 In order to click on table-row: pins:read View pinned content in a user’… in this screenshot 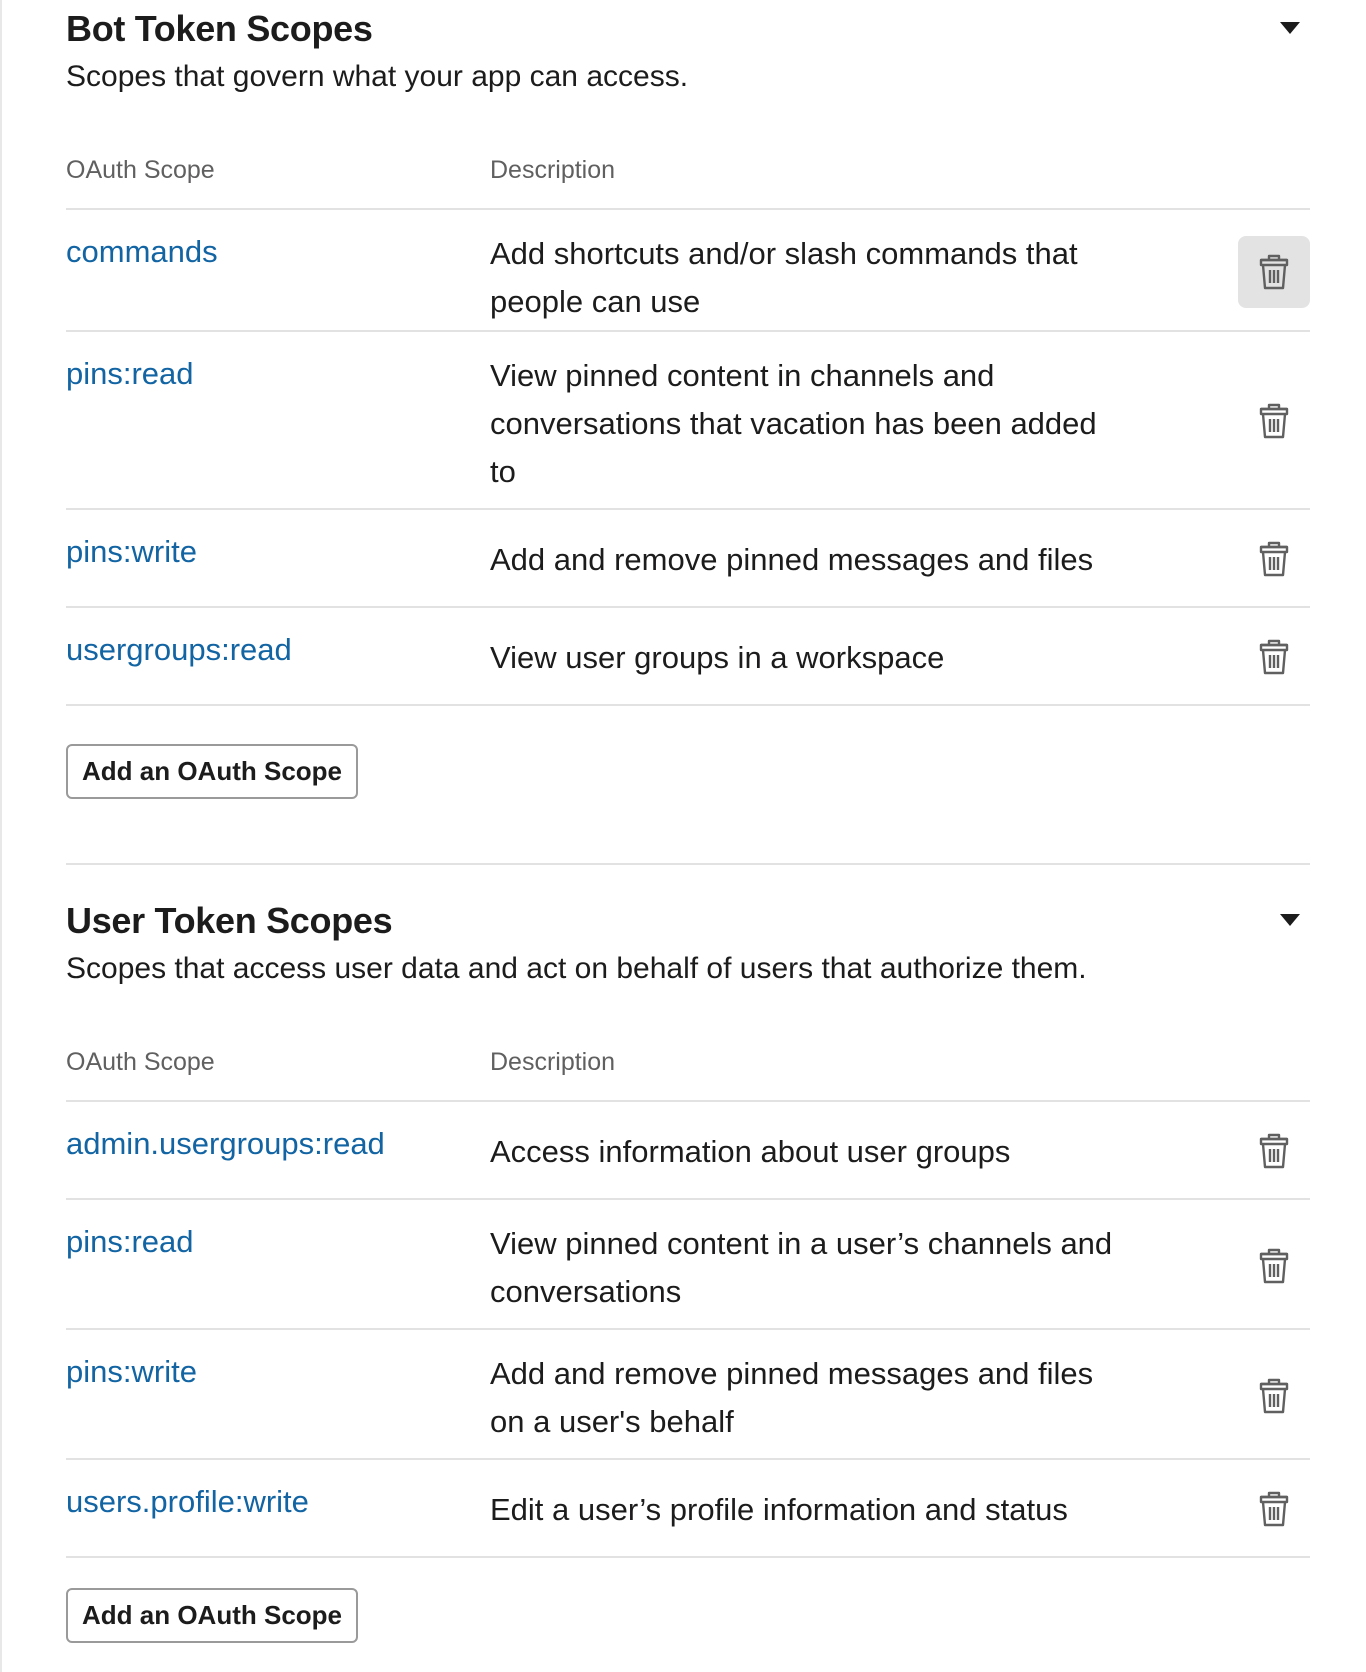, I will do `click(688, 1265)`.